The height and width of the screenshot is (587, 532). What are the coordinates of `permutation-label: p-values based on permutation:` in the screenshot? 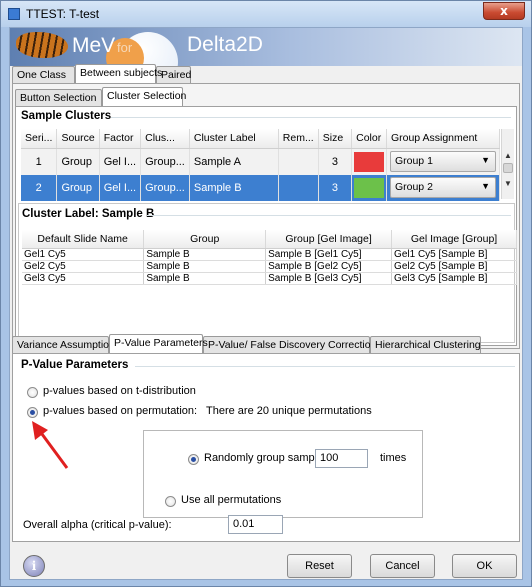 It's located at (120, 411).